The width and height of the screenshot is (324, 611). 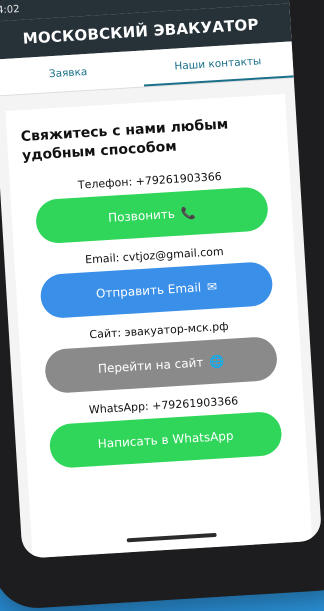 I want to click on tab-request: Заявка, so click(x=72, y=73).